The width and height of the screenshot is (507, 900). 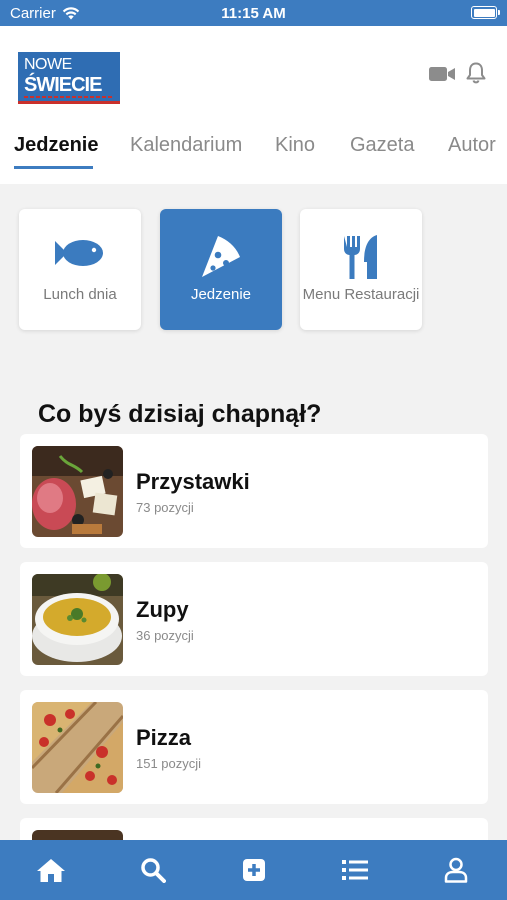 I want to click on add-icon, so click(x=254, y=870).